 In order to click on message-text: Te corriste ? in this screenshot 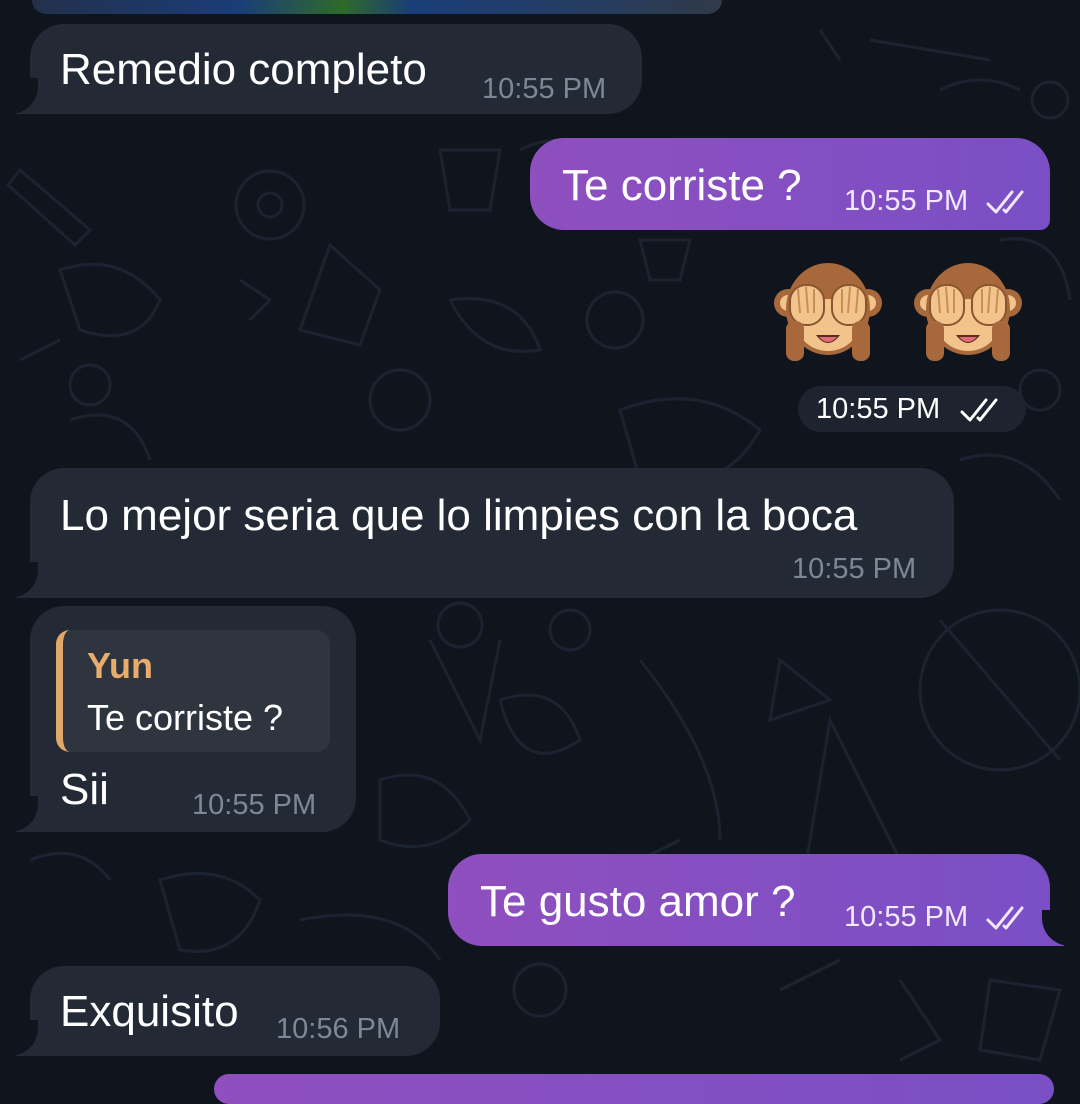, I will do `click(682, 185)`.